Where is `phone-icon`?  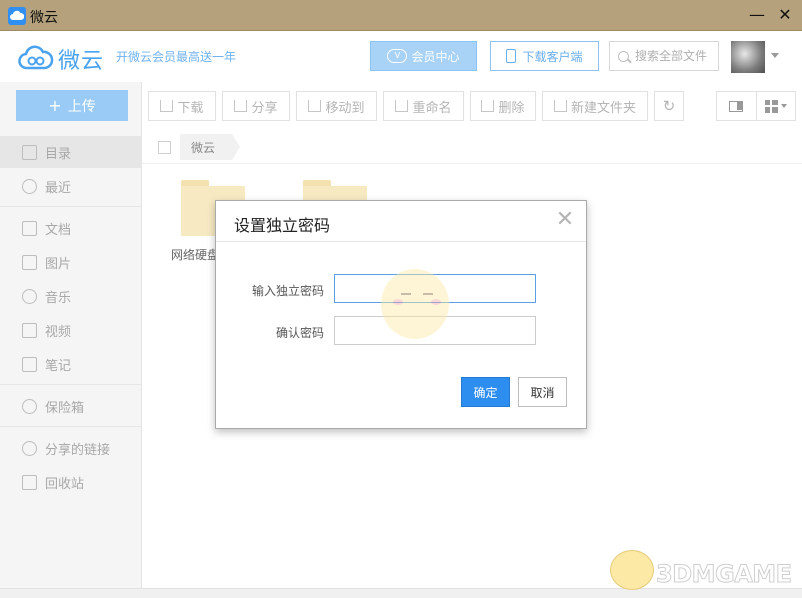
phone-icon is located at coordinates (511, 56).